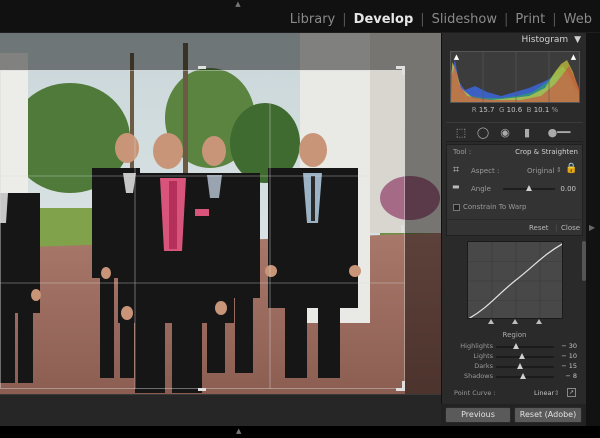 This screenshot has width=600, height=438. I want to click on collapse-triangle-icon: ▼, so click(577, 40).